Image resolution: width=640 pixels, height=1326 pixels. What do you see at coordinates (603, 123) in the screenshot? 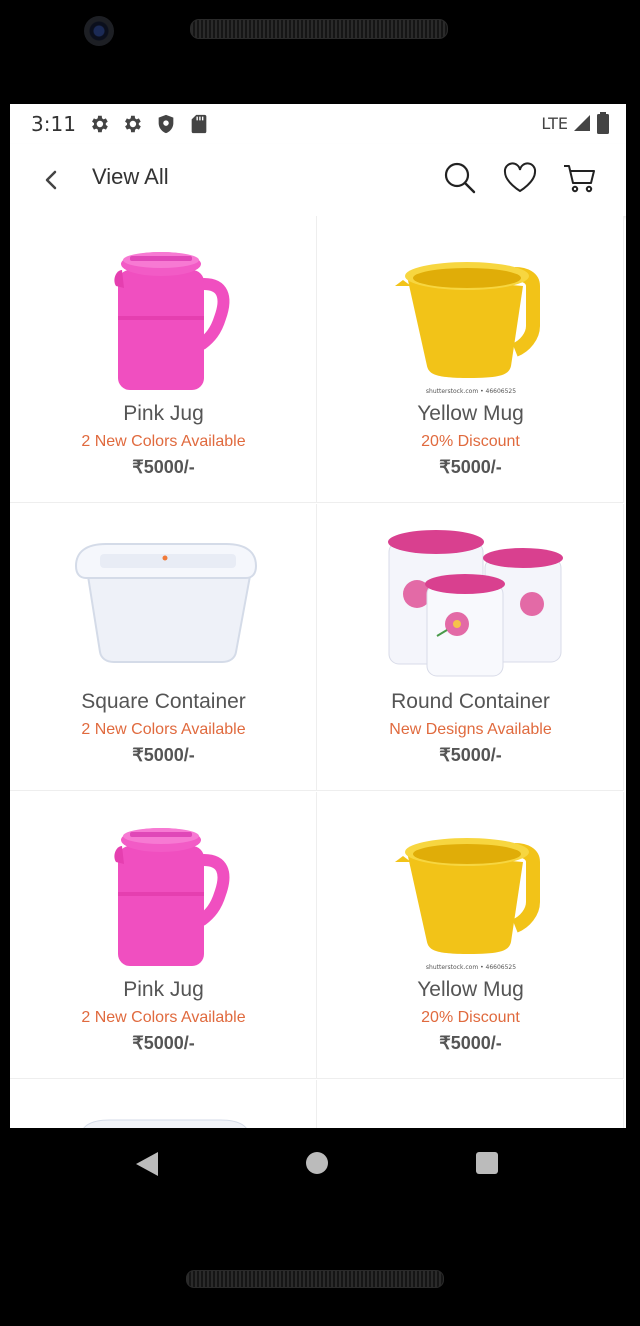
I see `battery-icon` at bounding box center [603, 123].